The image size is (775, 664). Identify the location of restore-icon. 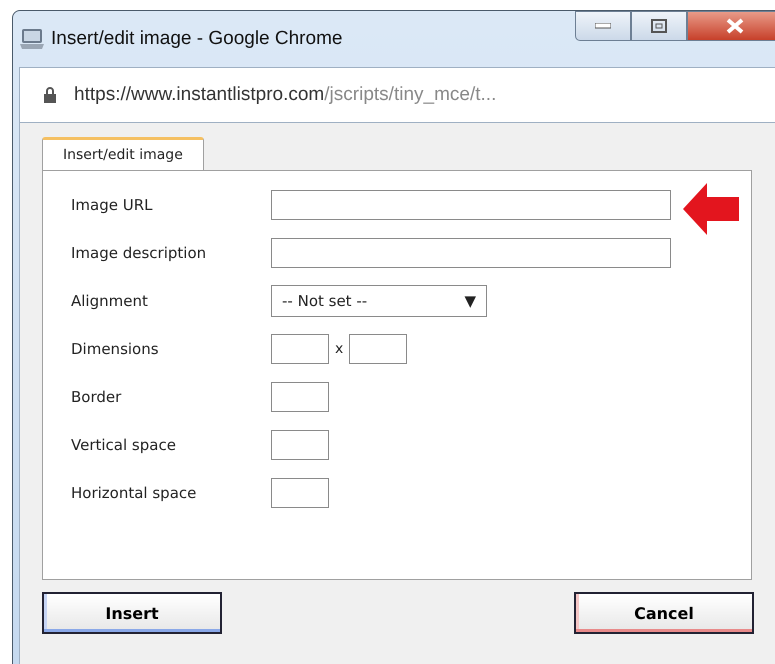
(659, 26).